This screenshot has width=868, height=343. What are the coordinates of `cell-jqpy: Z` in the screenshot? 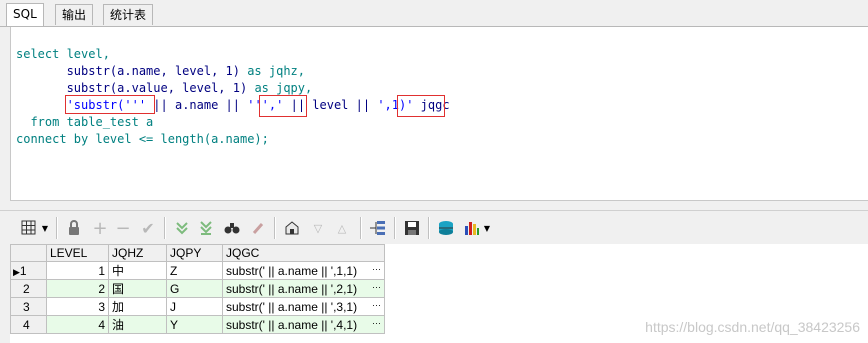 It's located at (194, 270).